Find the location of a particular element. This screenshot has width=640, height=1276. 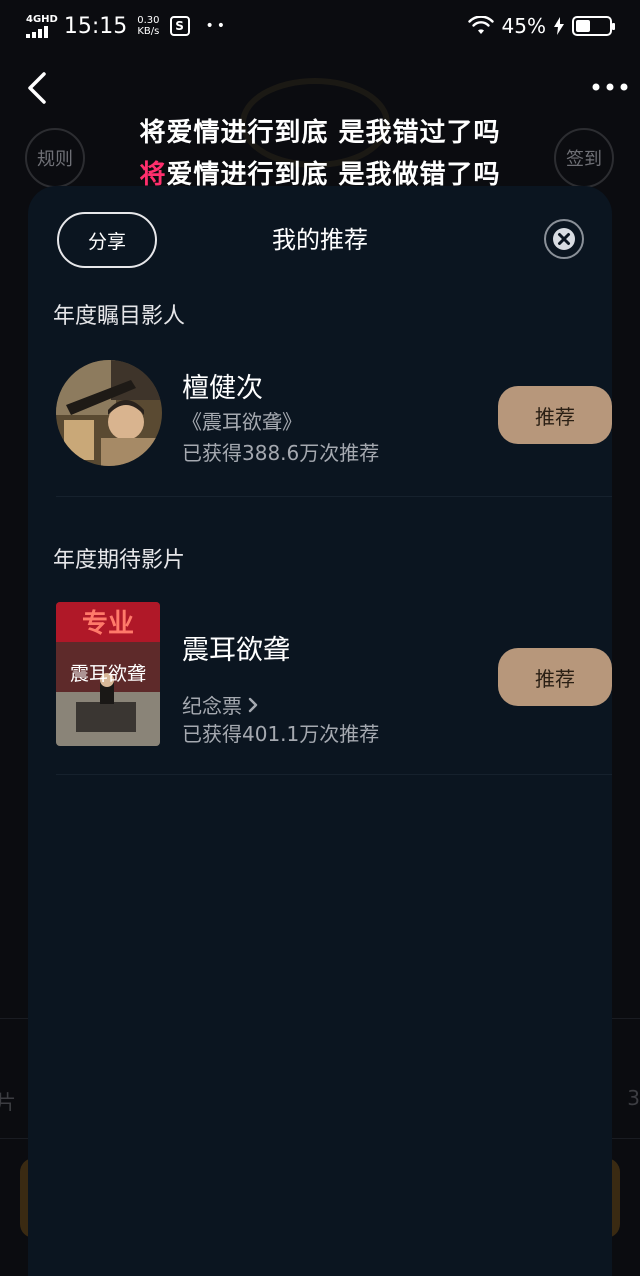

app-notification-icon: S is located at coordinates (179, 26).